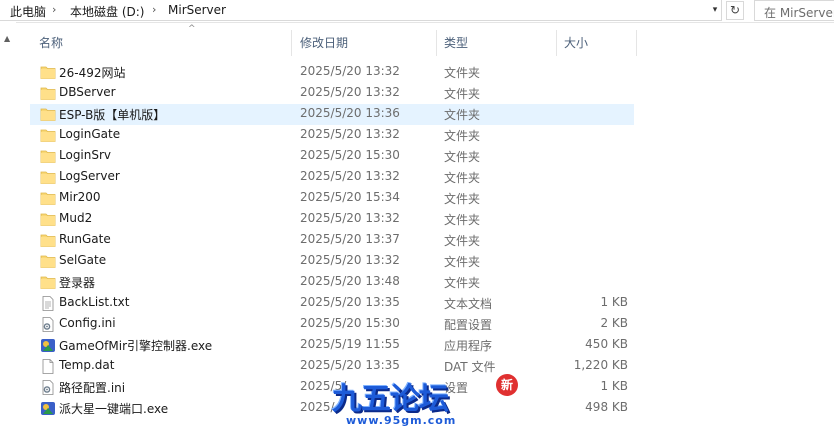  Describe the element at coordinates (456, 43) in the screenshot. I see `column-header-type: 类型` at that location.